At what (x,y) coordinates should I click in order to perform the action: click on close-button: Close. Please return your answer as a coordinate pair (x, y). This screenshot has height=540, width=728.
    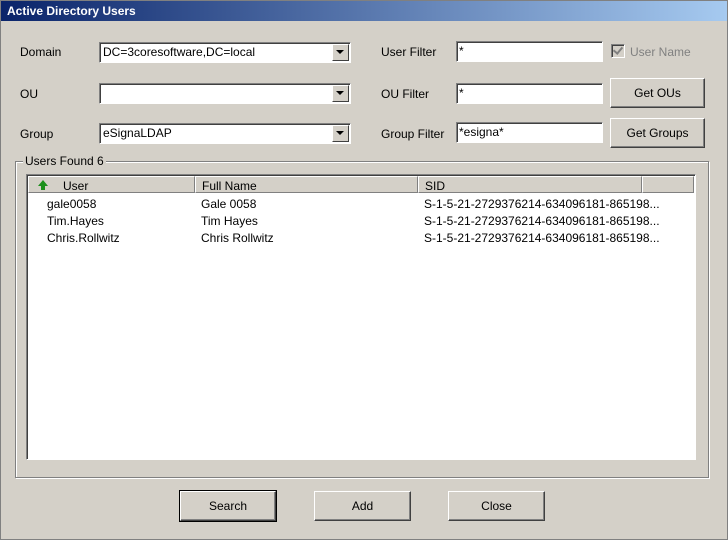
    Looking at the image, I should click on (496, 506).